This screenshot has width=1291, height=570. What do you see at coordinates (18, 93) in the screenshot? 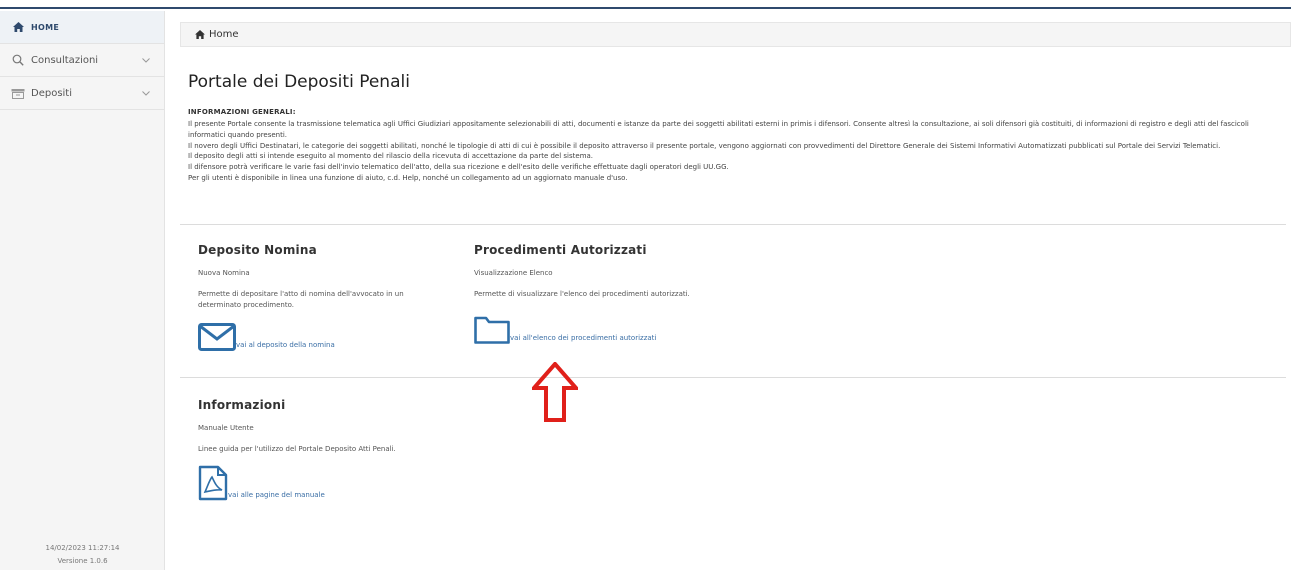
I see `archive-icon` at bounding box center [18, 93].